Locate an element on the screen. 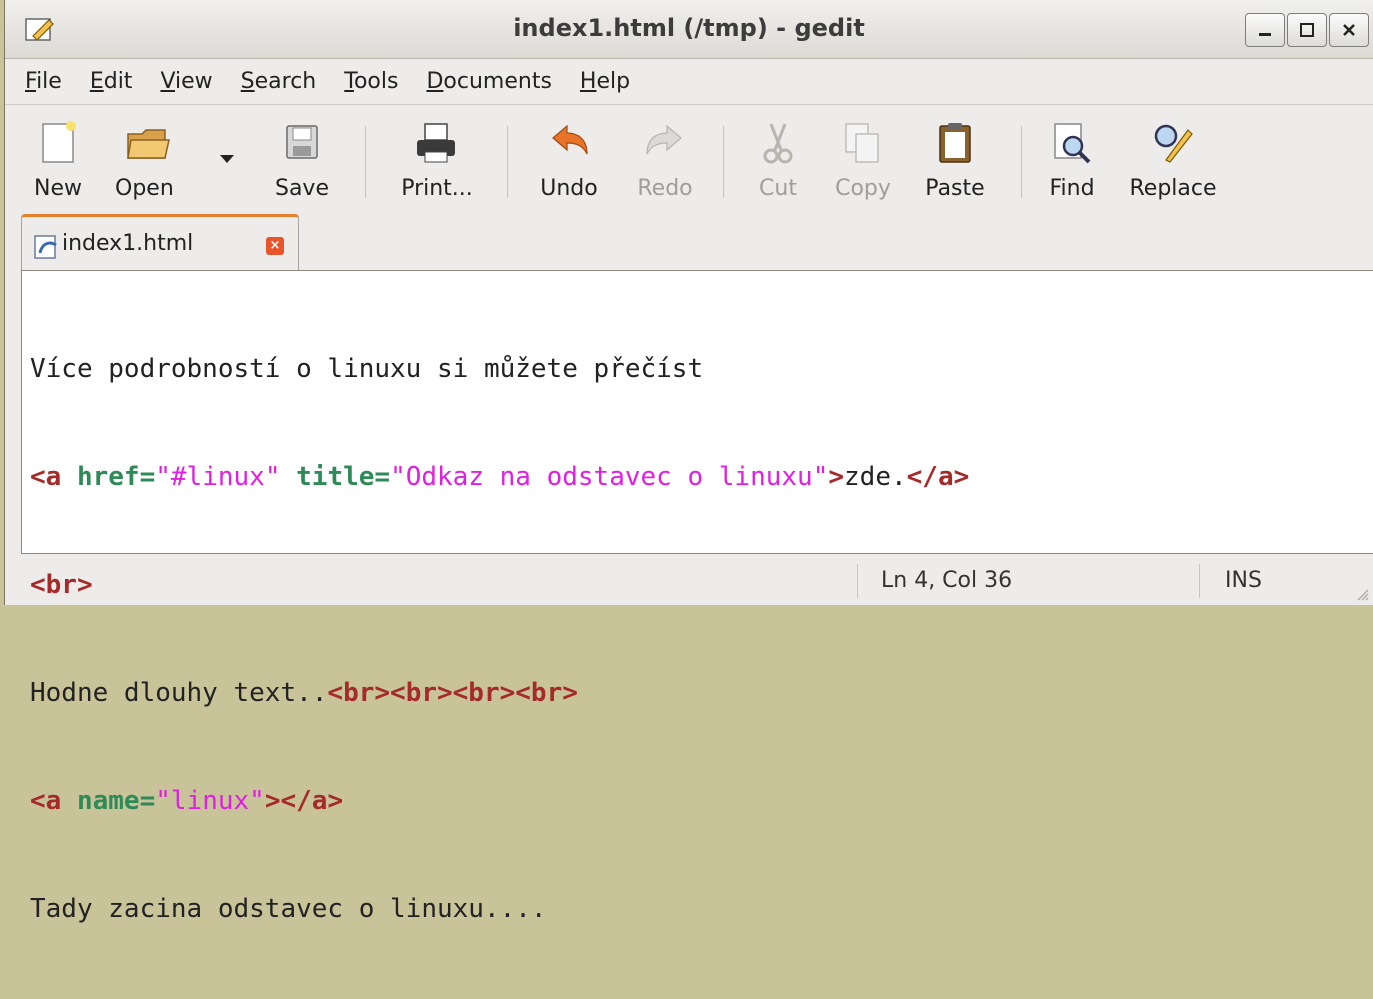  close-icon is located at coordinates (1349, 30).